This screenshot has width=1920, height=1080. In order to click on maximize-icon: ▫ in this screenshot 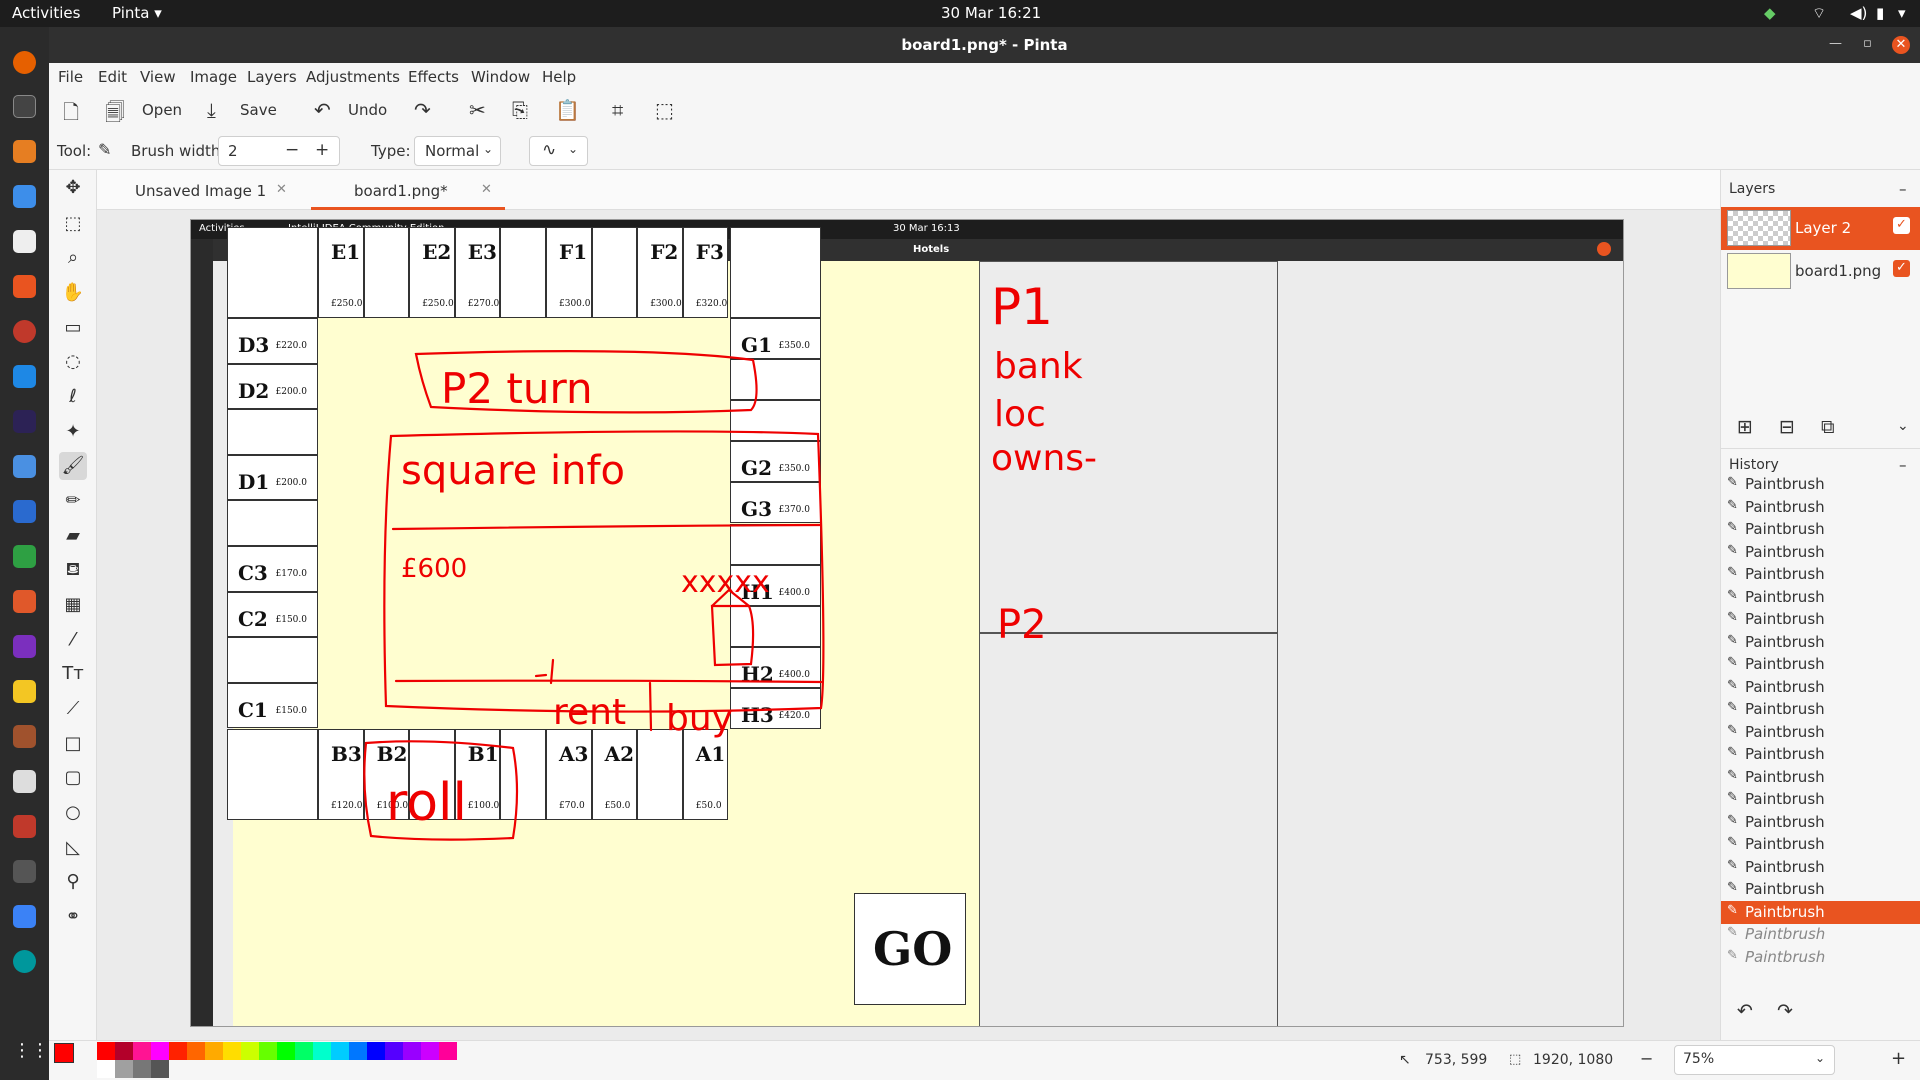, I will do `click(1867, 43)`.